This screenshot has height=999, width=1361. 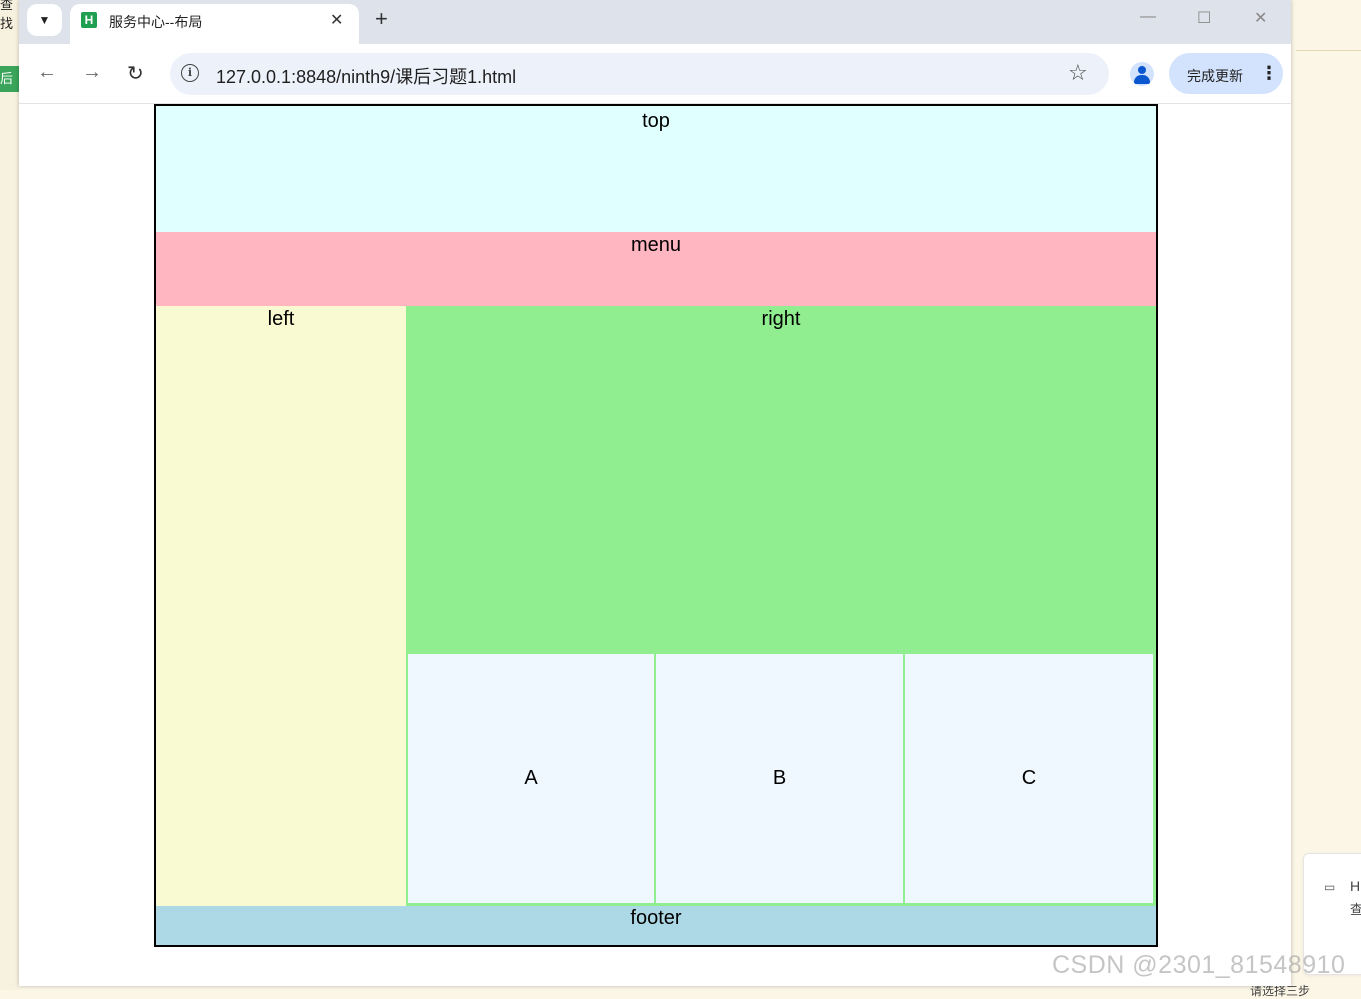 What do you see at coordinates (9, 79) in the screenshot?
I see `background-green-tag: 后文` at bounding box center [9, 79].